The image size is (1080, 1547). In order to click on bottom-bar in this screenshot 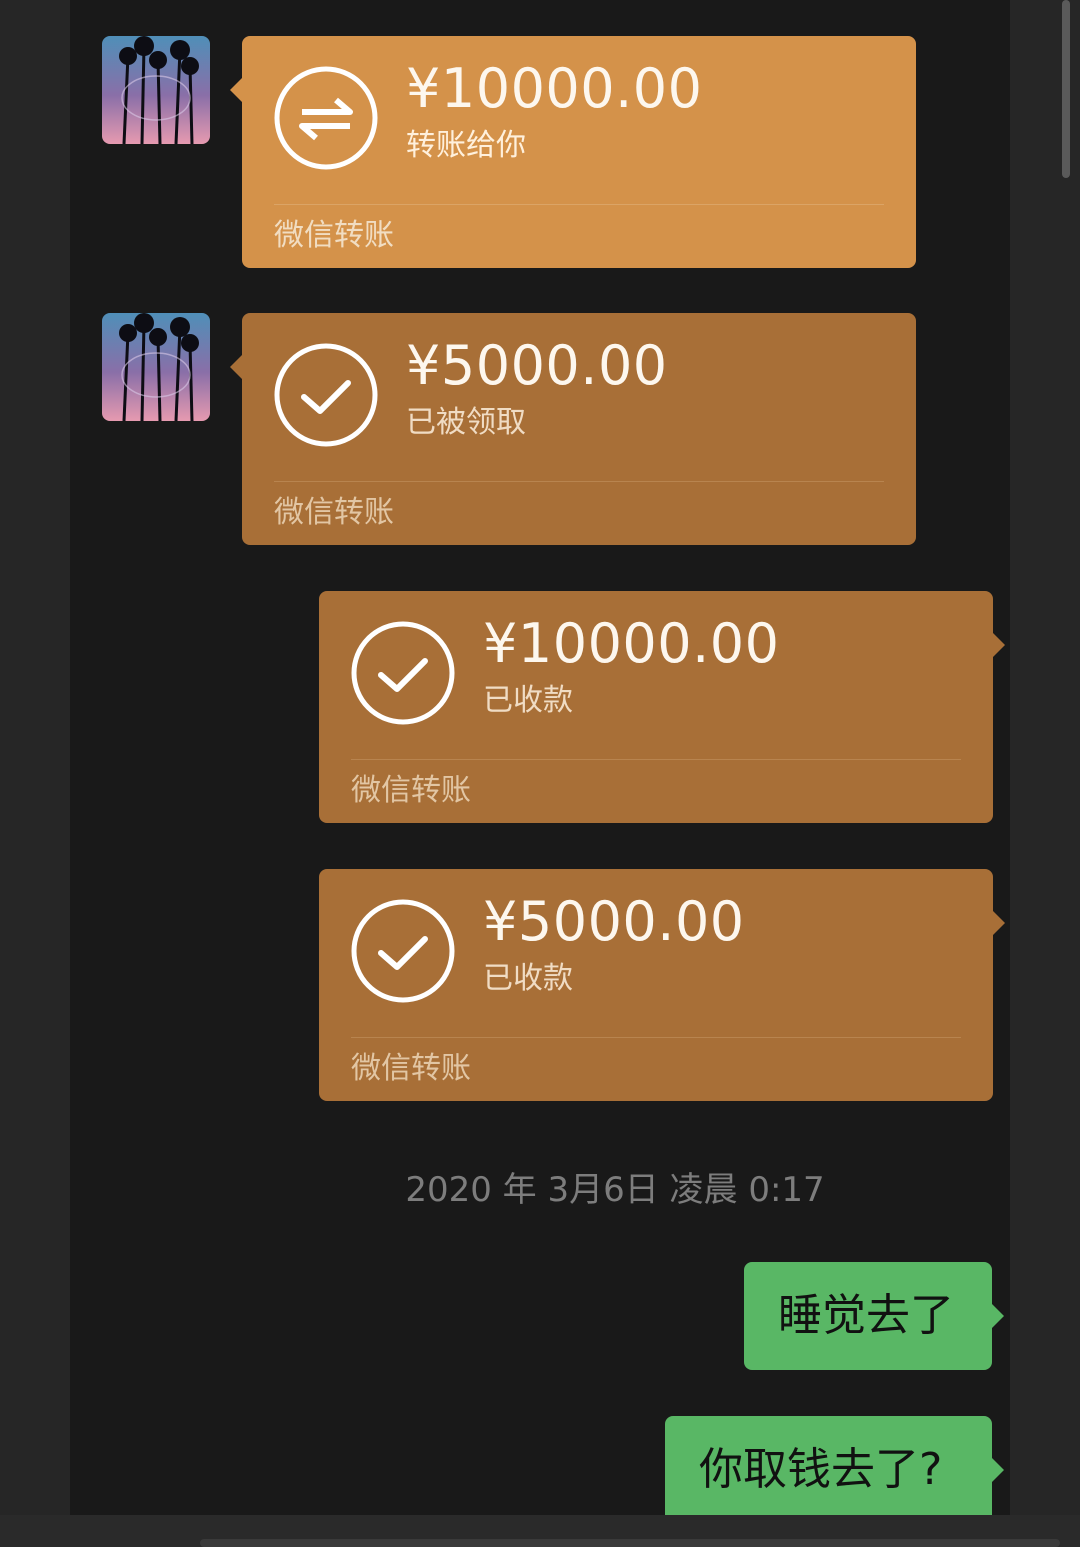, I will do `click(540, 1531)`.